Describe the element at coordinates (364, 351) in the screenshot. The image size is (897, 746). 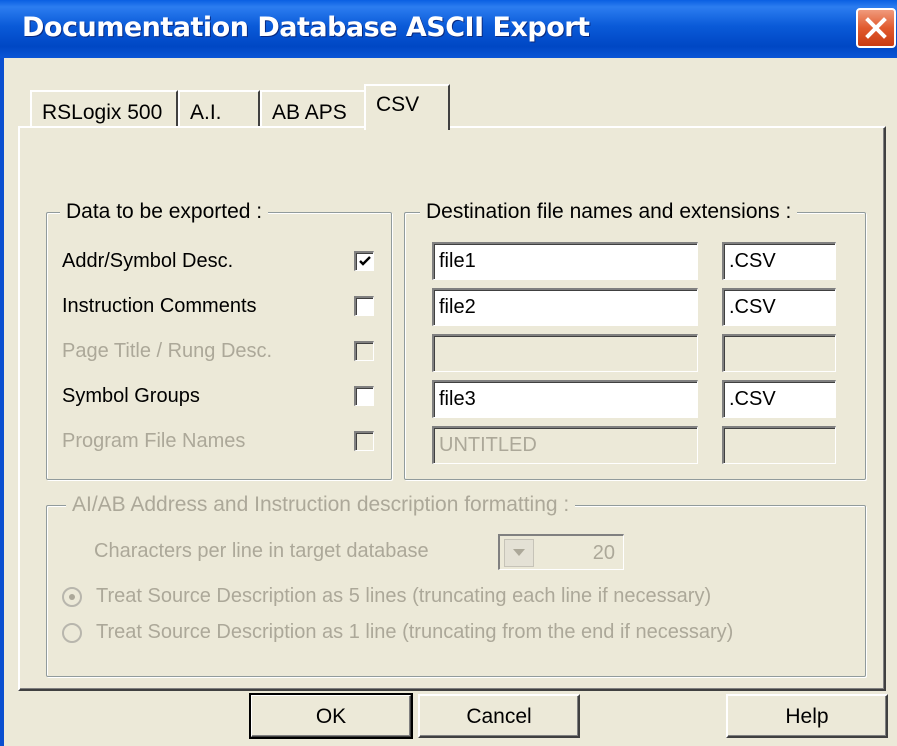
I see `page-title-rung-desc-checkbox` at that location.